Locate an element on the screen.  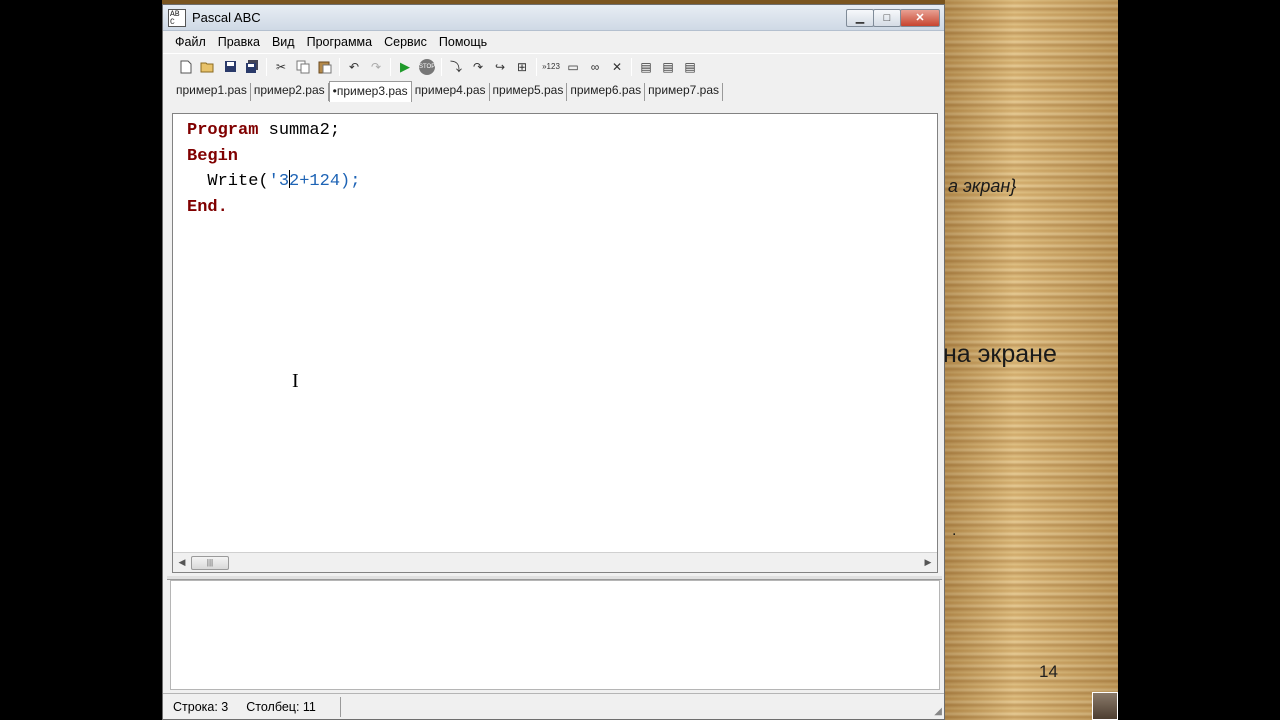
status-divider is located at coordinates (340, 706).